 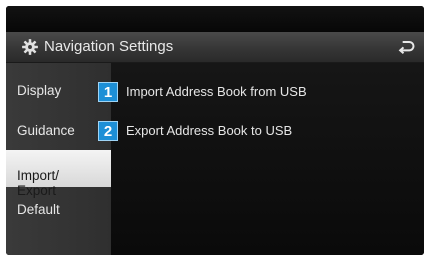 I want to click on sidebar-item-label: Guidance, so click(x=46, y=130).